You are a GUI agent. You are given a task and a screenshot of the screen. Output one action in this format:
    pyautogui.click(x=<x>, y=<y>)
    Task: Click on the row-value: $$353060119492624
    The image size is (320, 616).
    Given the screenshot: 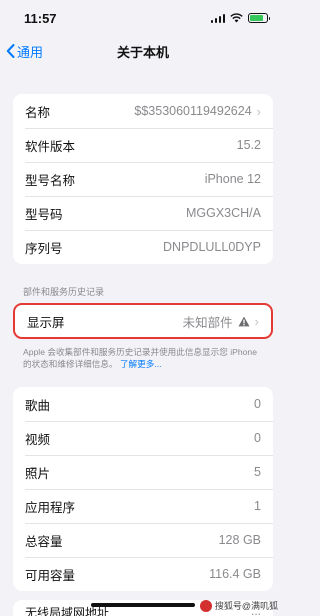 What is the action you would take?
    pyautogui.click(x=193, y=111)
    